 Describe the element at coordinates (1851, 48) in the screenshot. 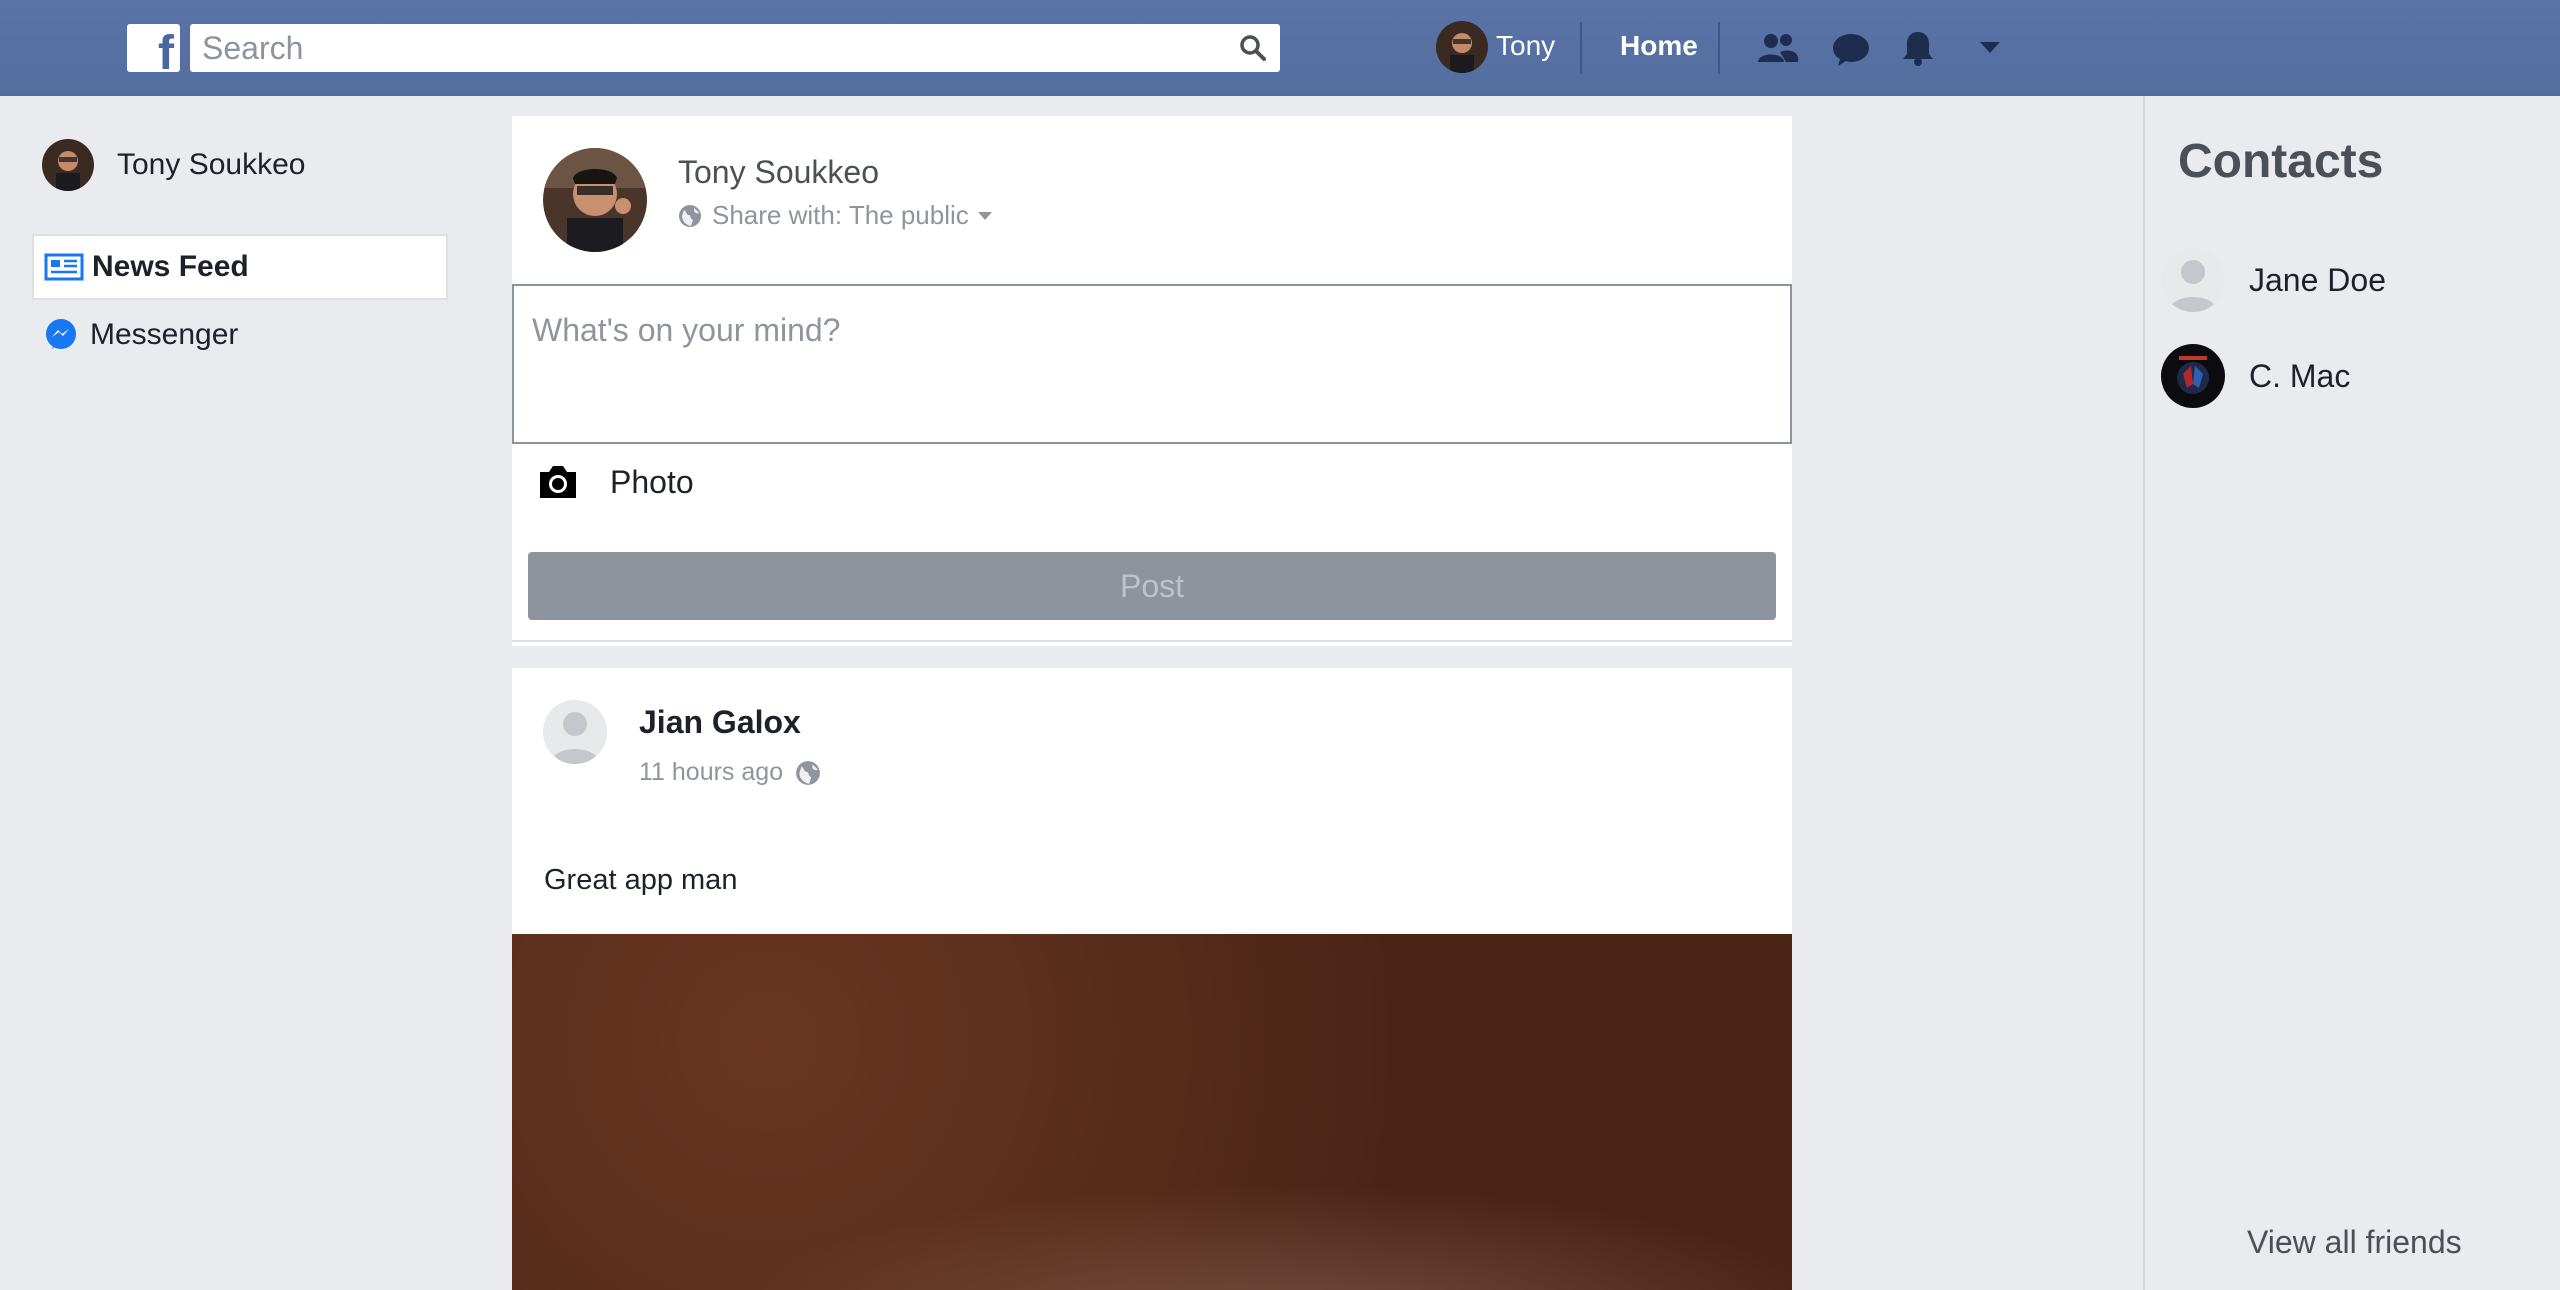

I see `messages-icon` at that location.